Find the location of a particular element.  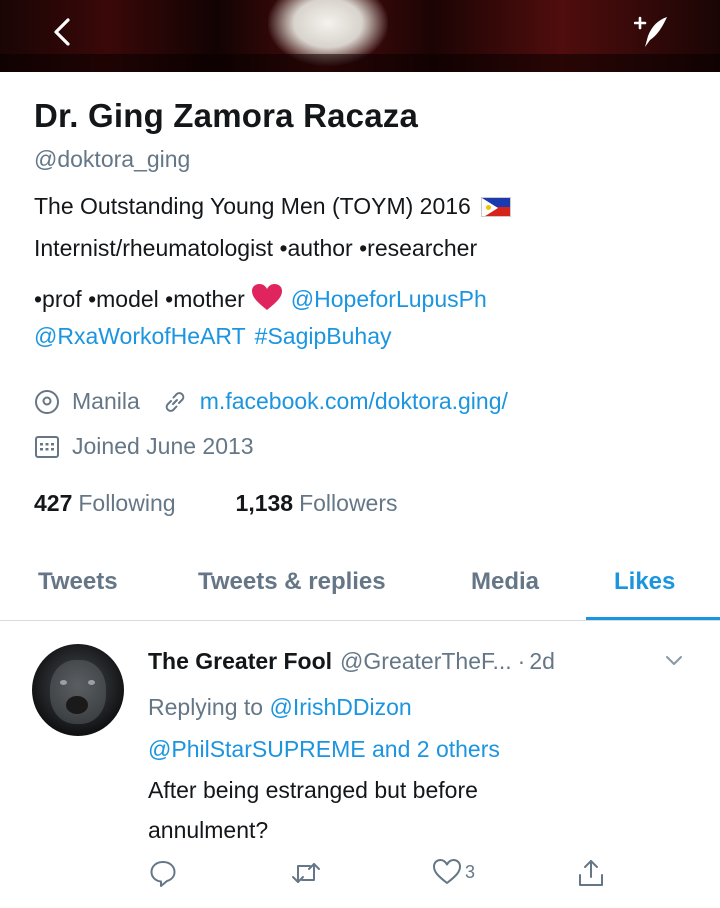

calendar-icon is located at coordinates (47, 447).